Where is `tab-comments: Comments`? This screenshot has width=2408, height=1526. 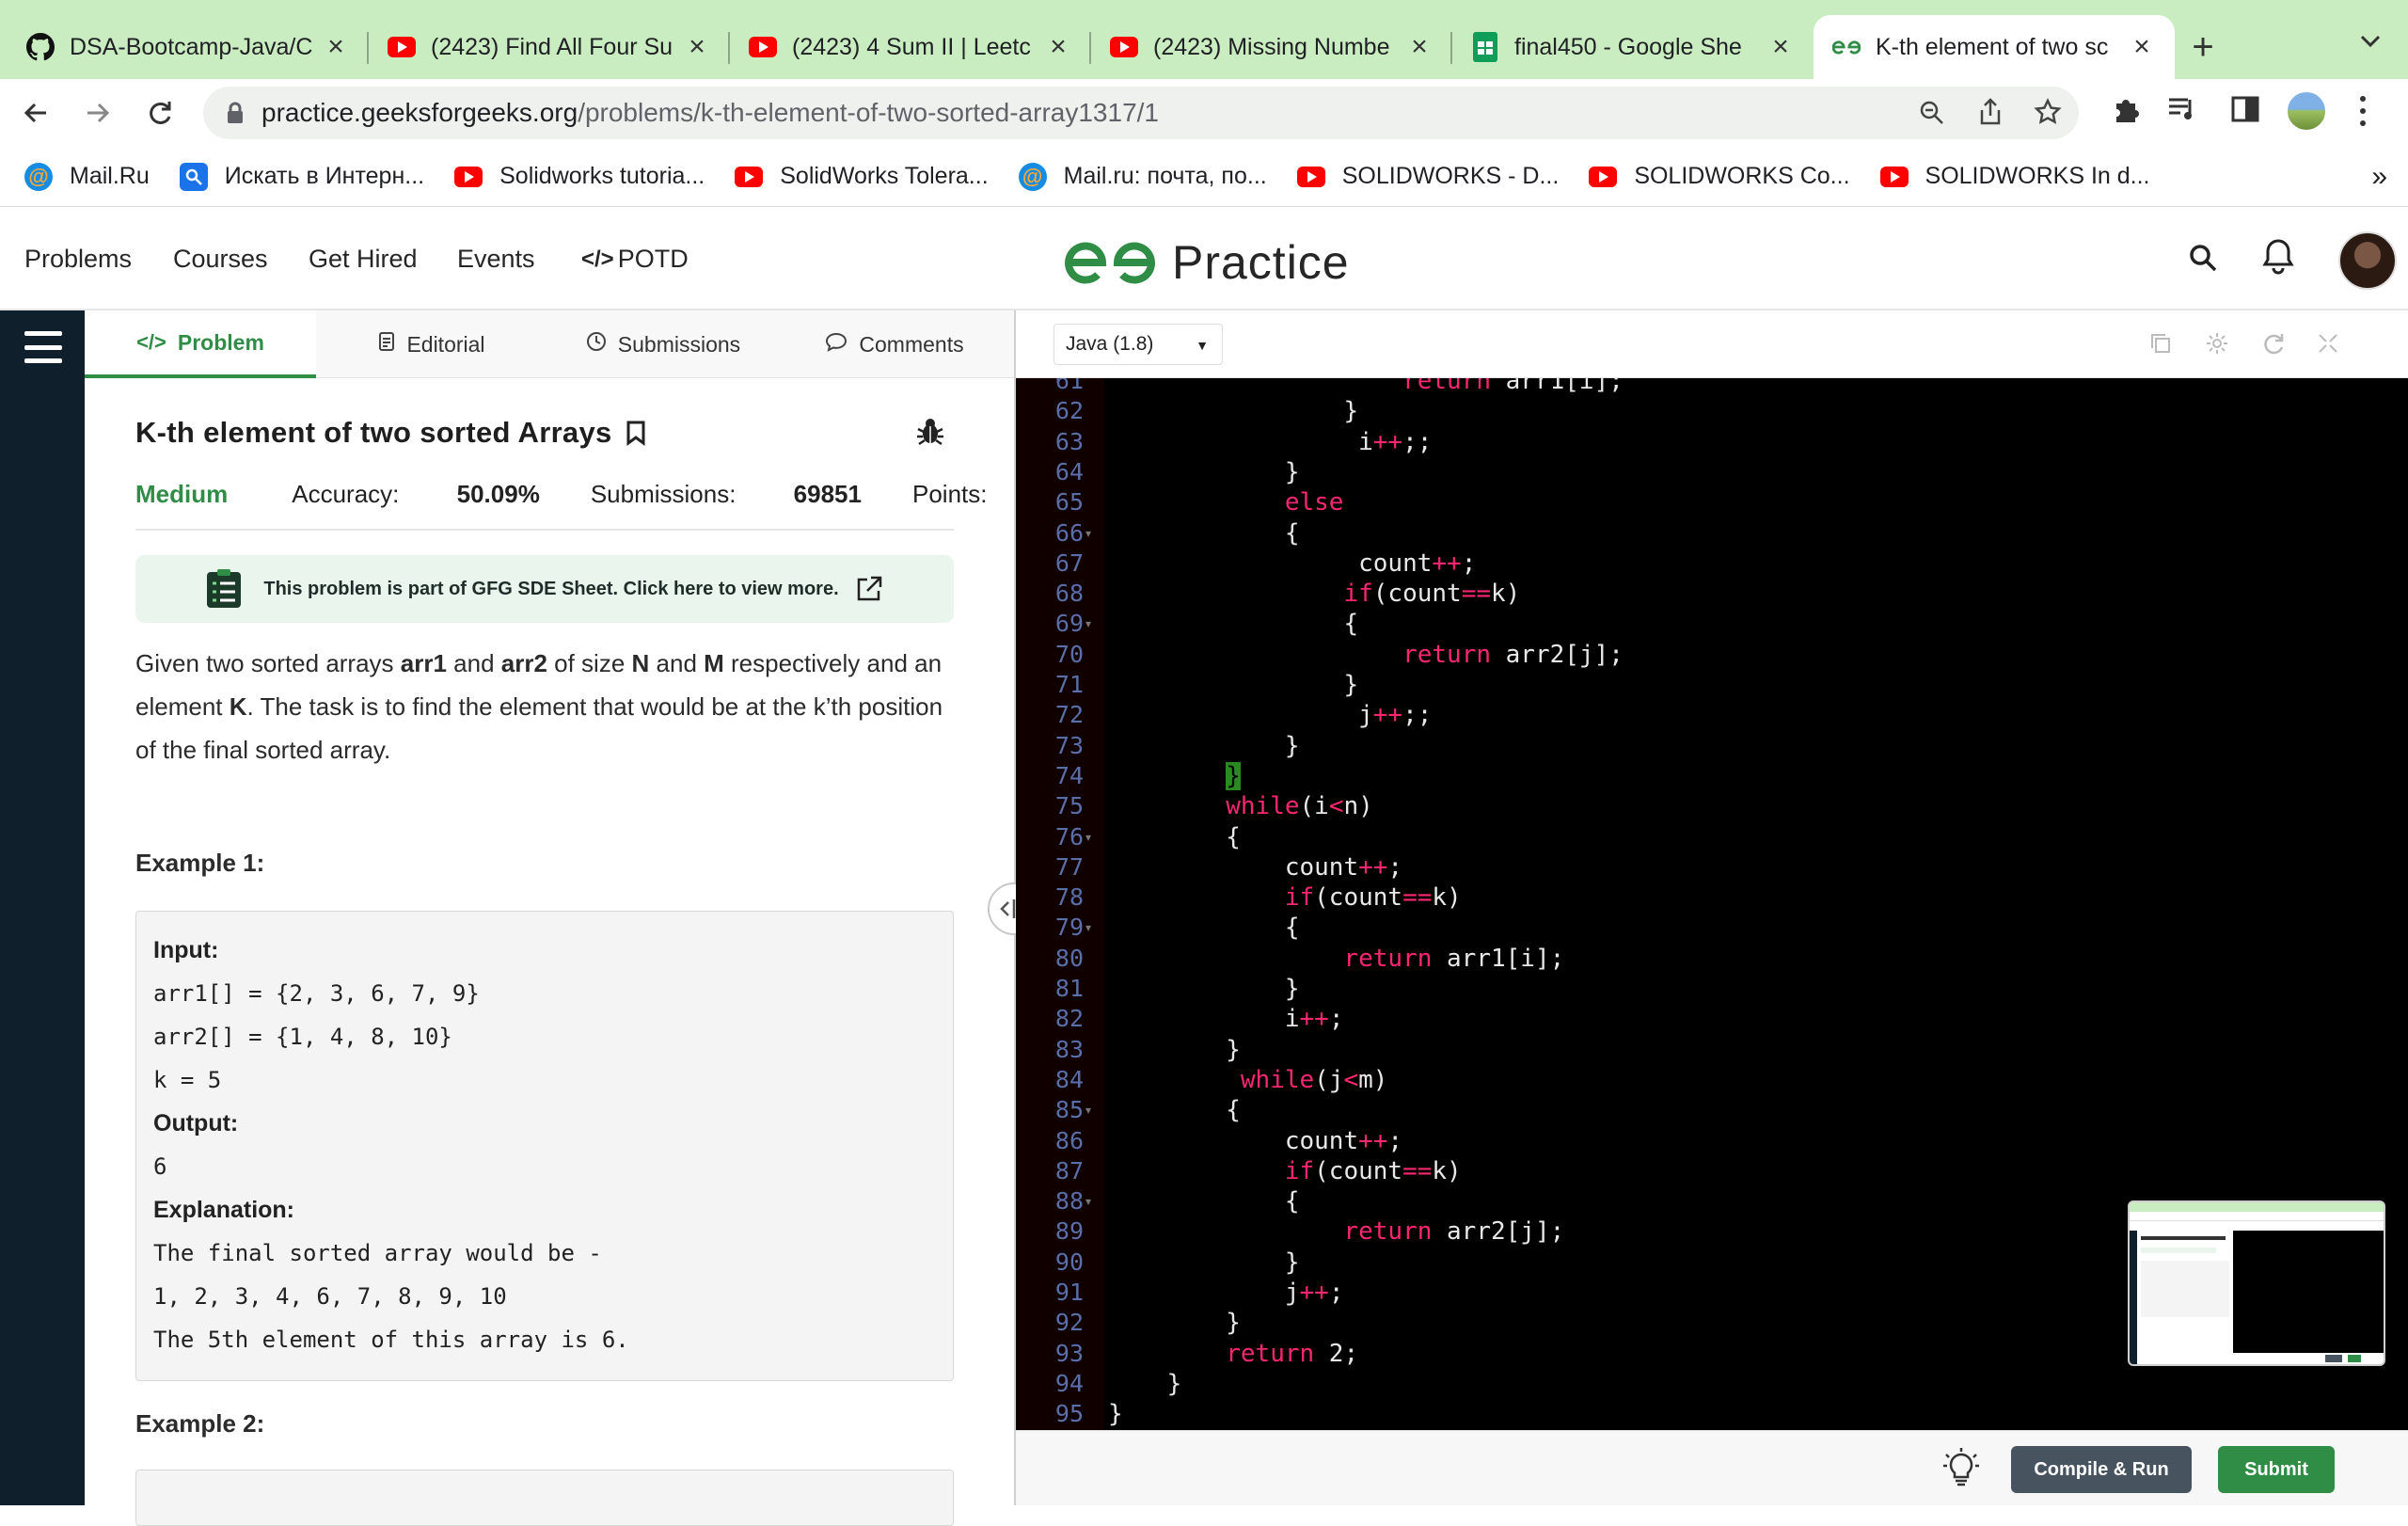
tab-comments: Comments is located at coordinates (895, 344).